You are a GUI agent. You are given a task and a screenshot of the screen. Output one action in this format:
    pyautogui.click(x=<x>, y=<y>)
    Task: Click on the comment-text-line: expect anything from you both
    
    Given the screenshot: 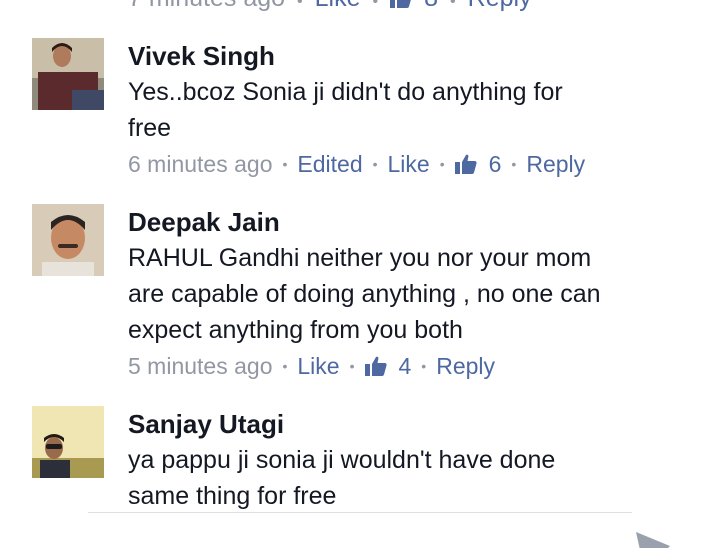 What is the action you would take?
    pyautogui.click(x=295, y=330)
    